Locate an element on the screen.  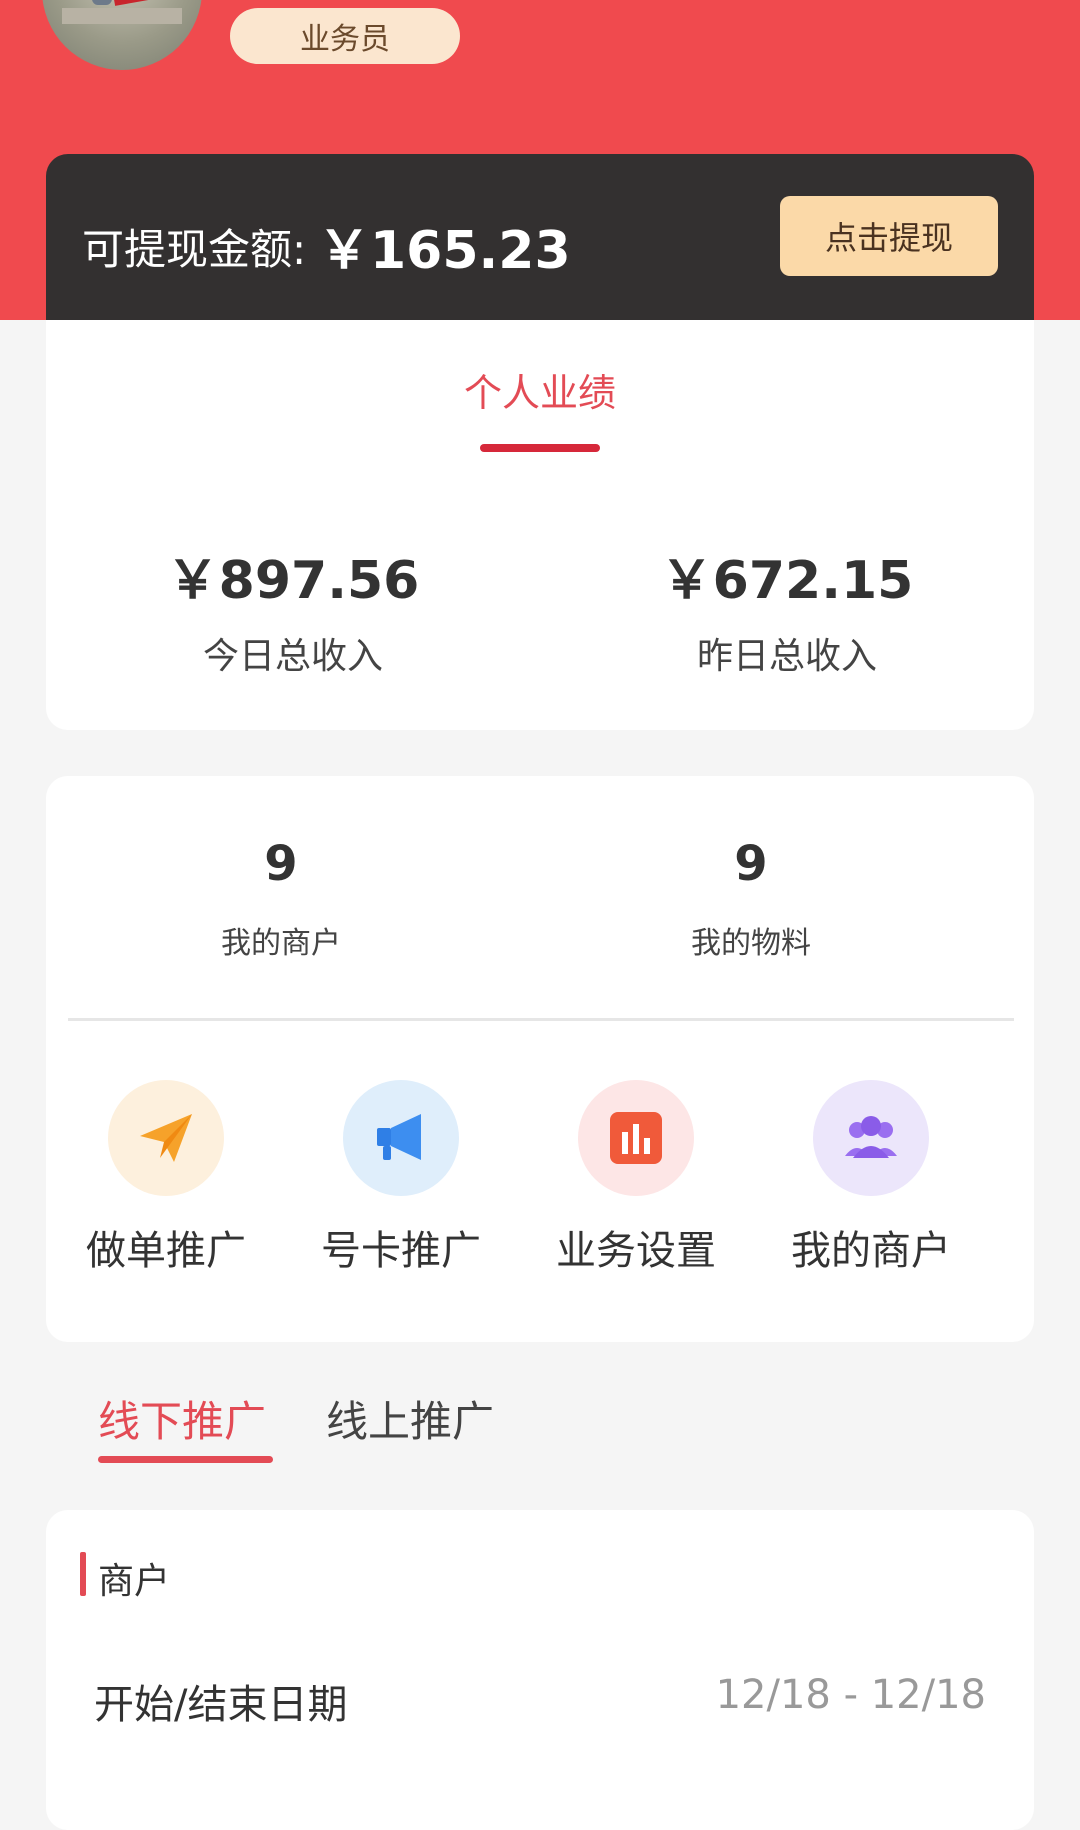
tab-offline-promotion: 线下推广 is located at coordinates (182, 1418).